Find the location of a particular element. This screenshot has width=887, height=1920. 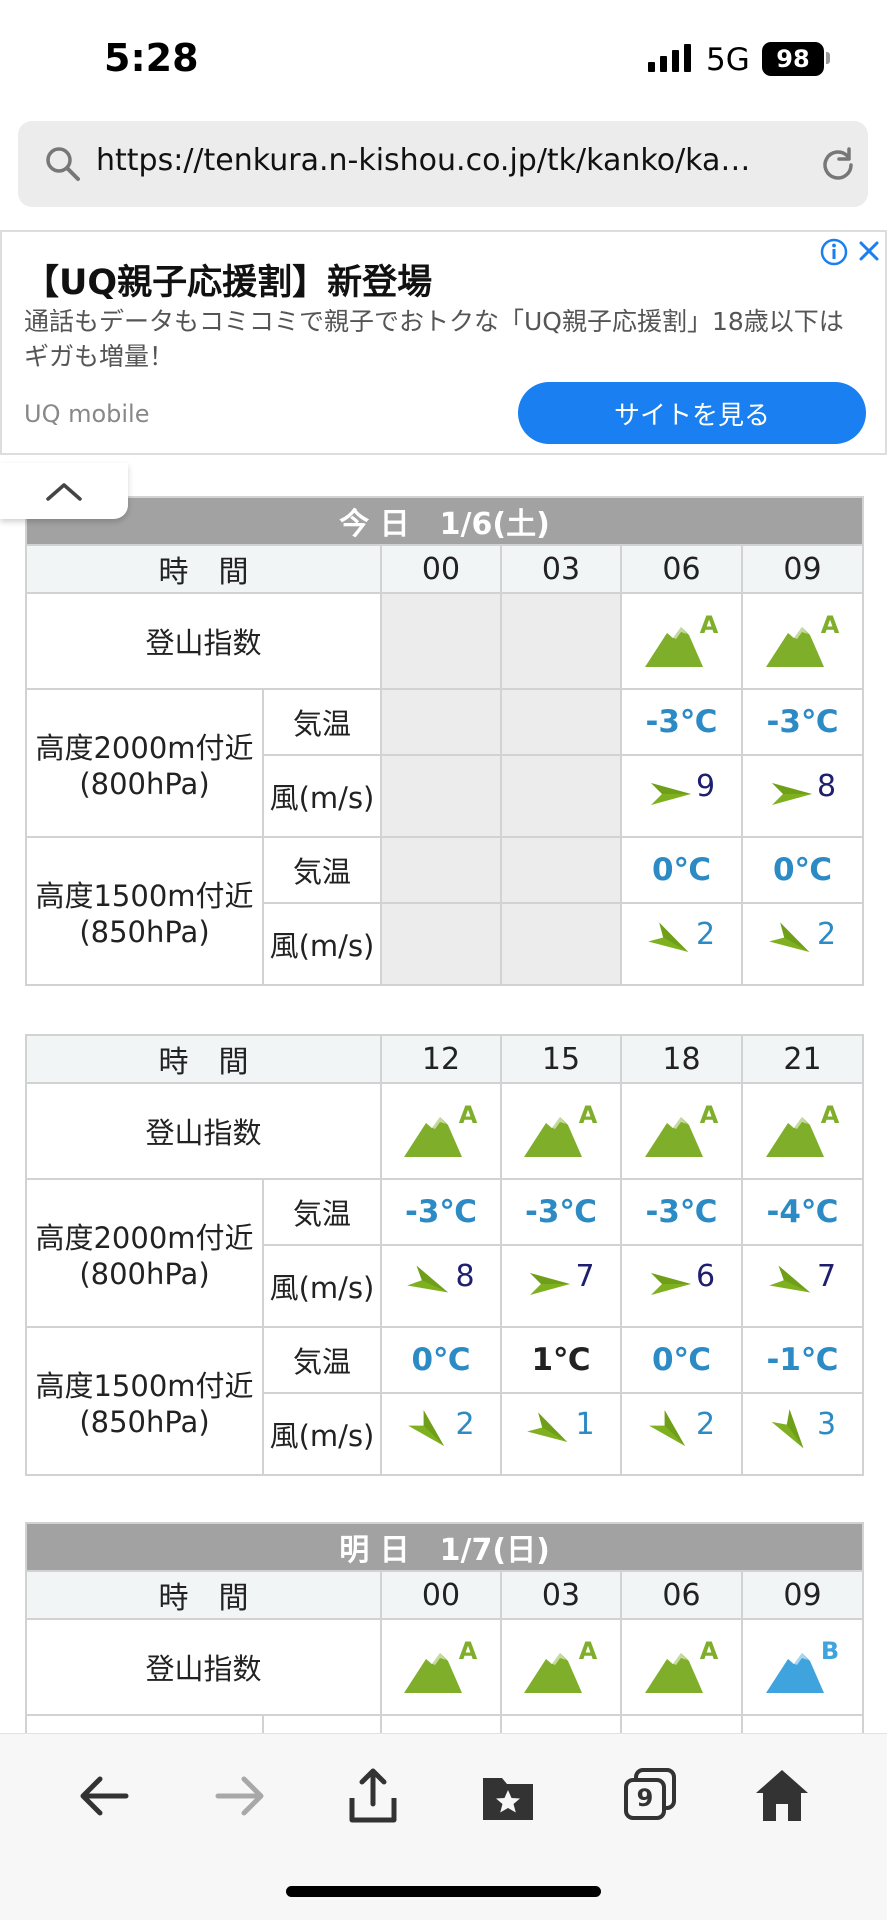

wind-cell: 1 is located at coordinates (561, 1434).